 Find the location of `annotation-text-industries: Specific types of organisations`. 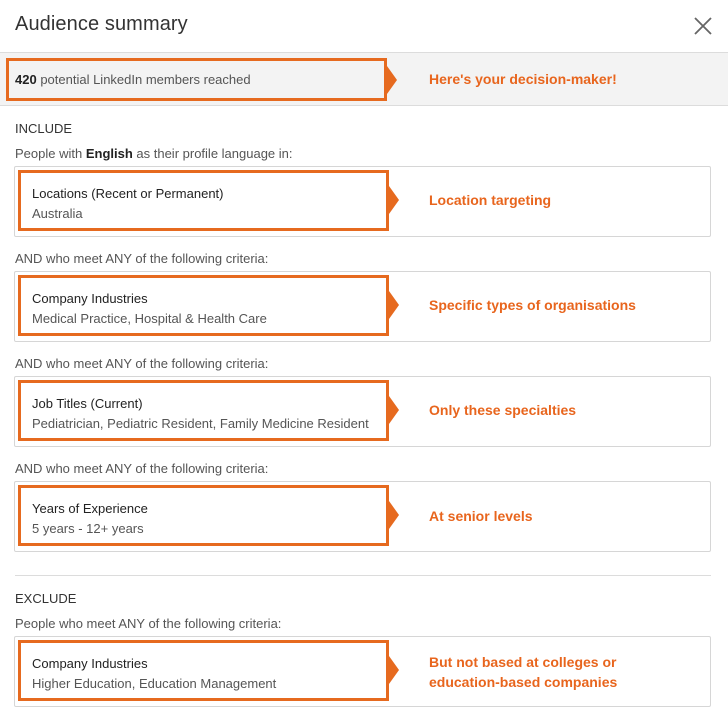

annotation-text-industries: Specific types of organisations is located at coordinates (532, 305).